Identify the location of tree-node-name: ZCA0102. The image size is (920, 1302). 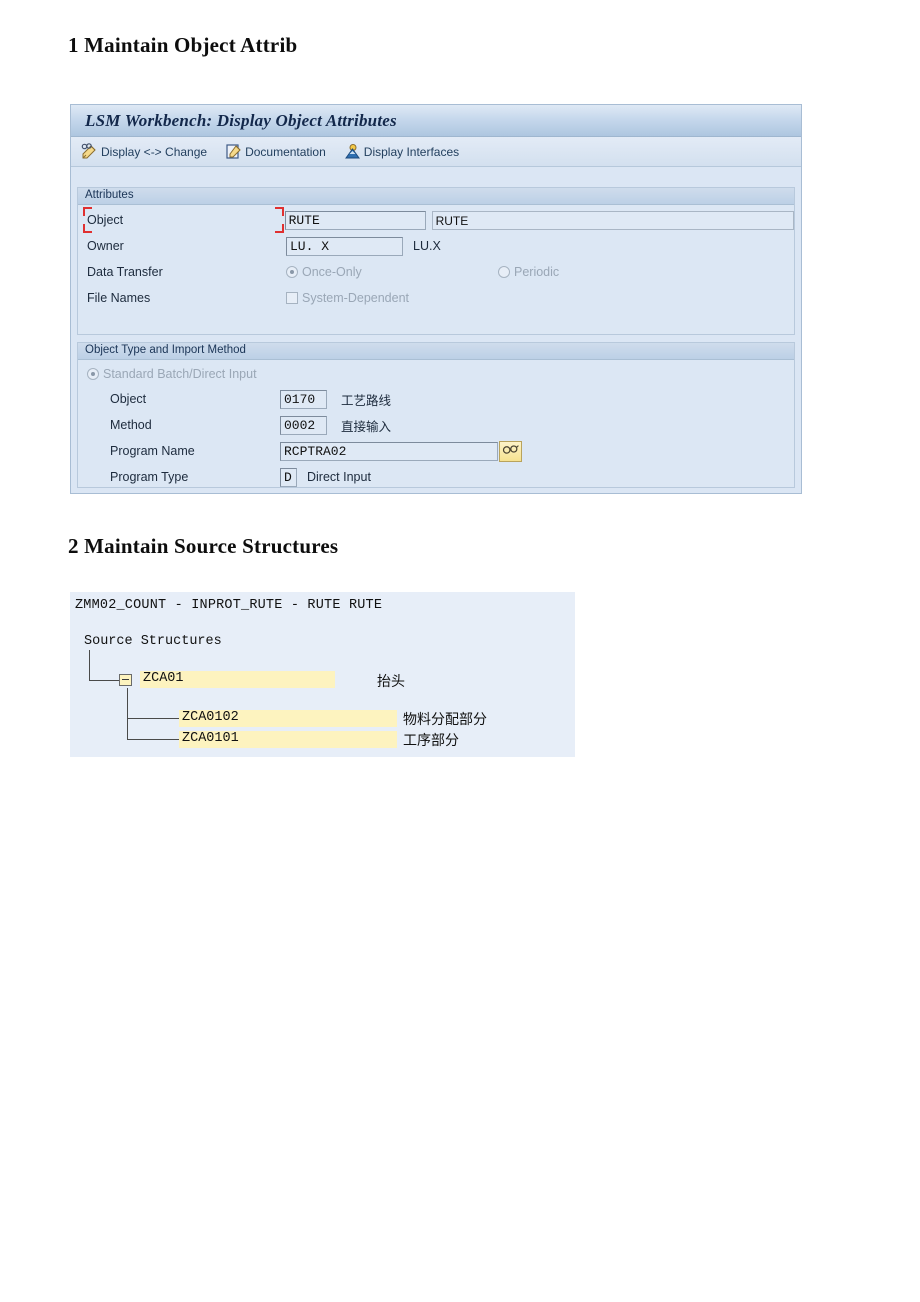
(288, 718).